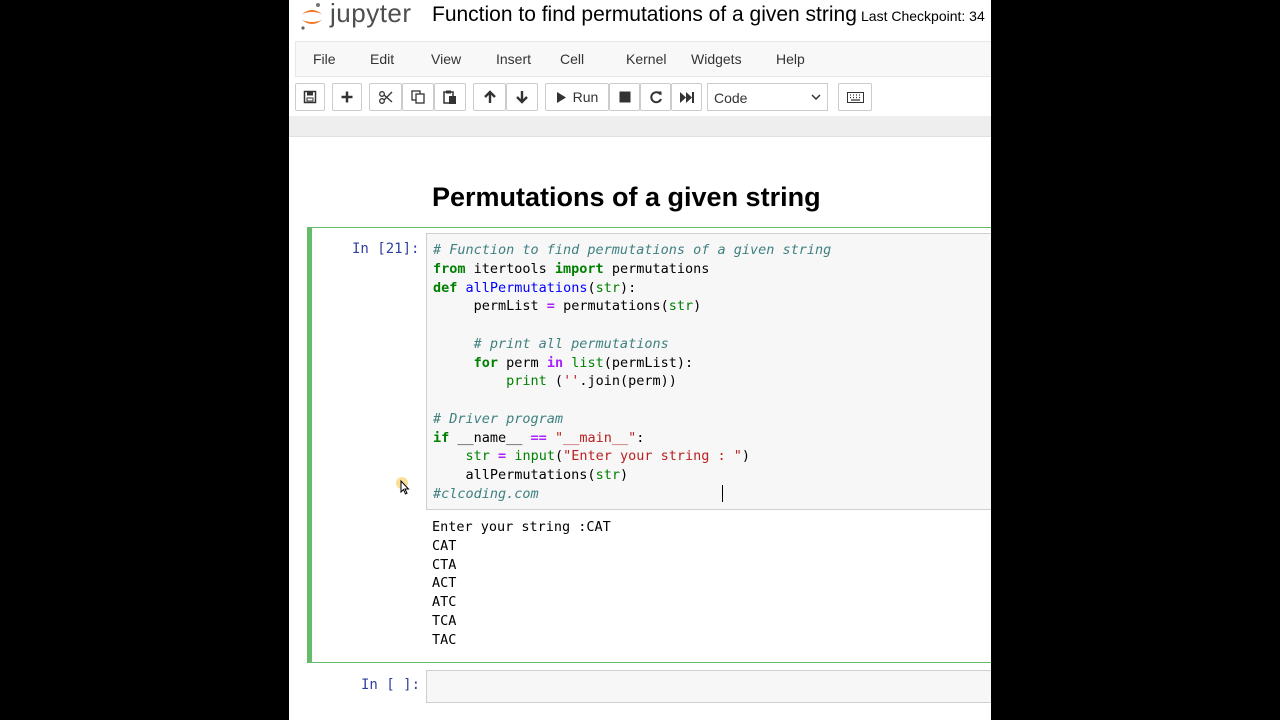  I want to click on code-line: allPermutations(str), so click(531, 475).